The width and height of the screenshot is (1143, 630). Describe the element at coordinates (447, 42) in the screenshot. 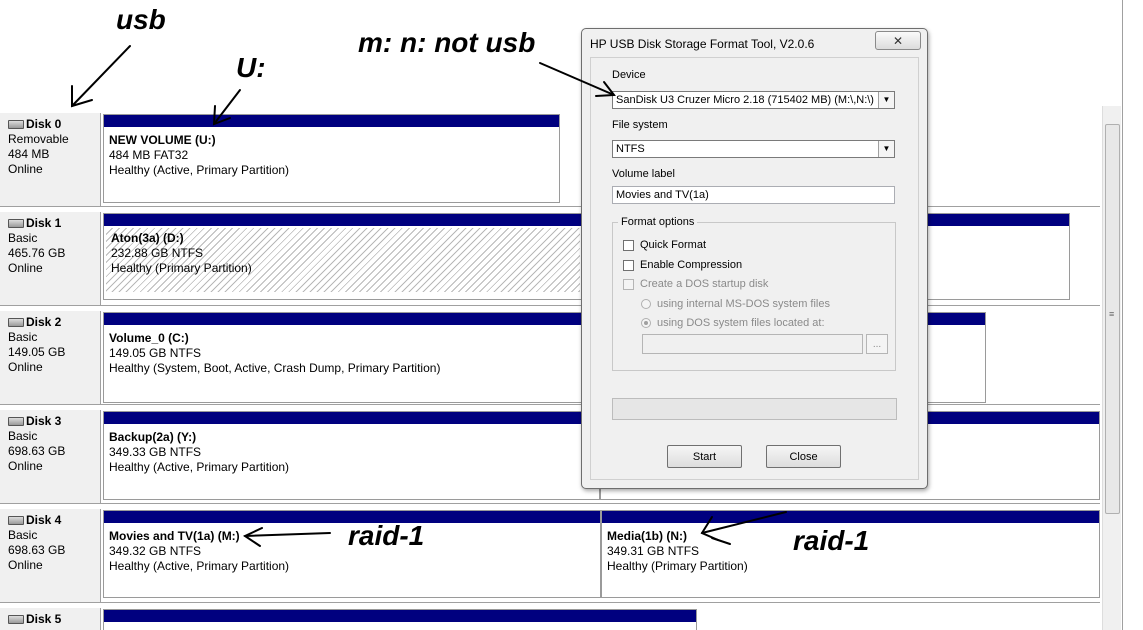

I see `not-usb-annotation: m: n: not usb` at that location.